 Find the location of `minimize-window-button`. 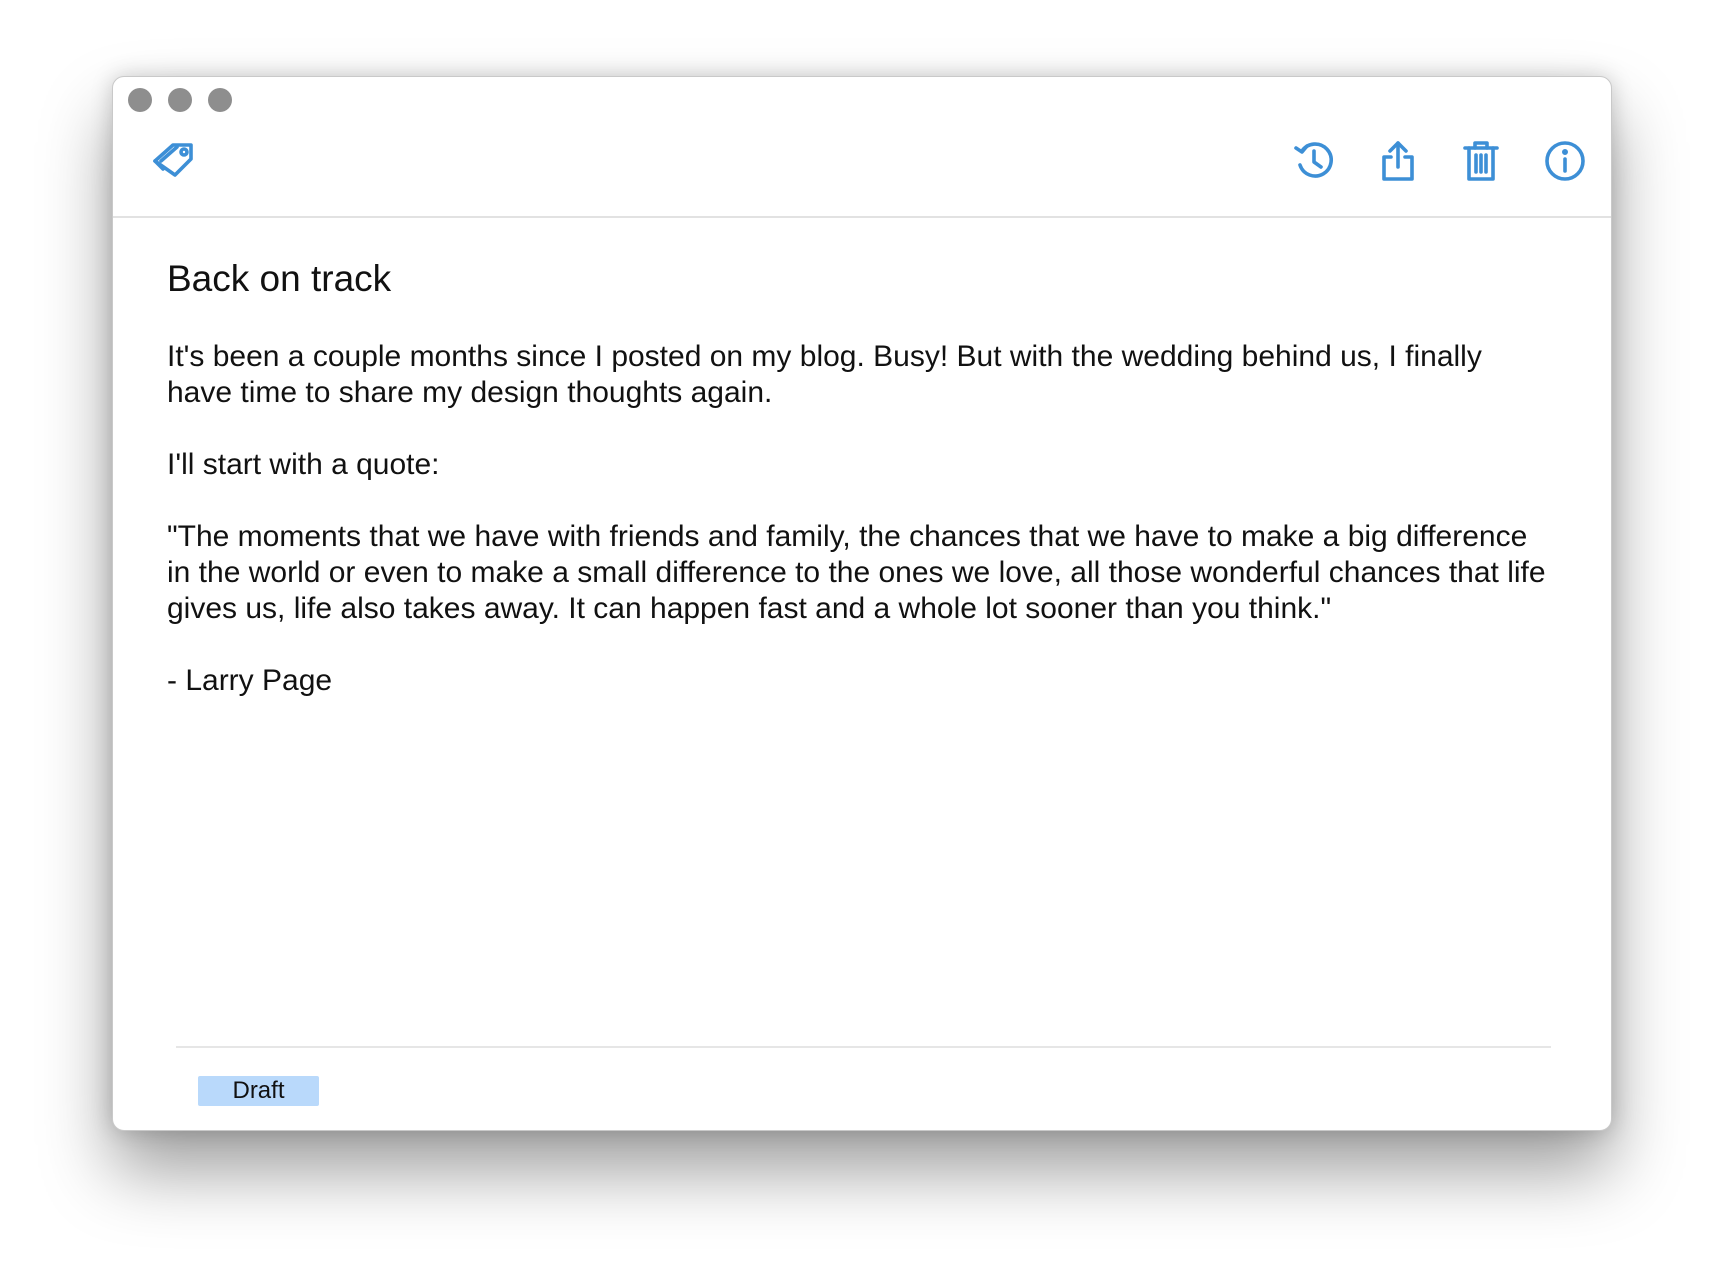

minimize-window-button is located at coordinates (180, 100).